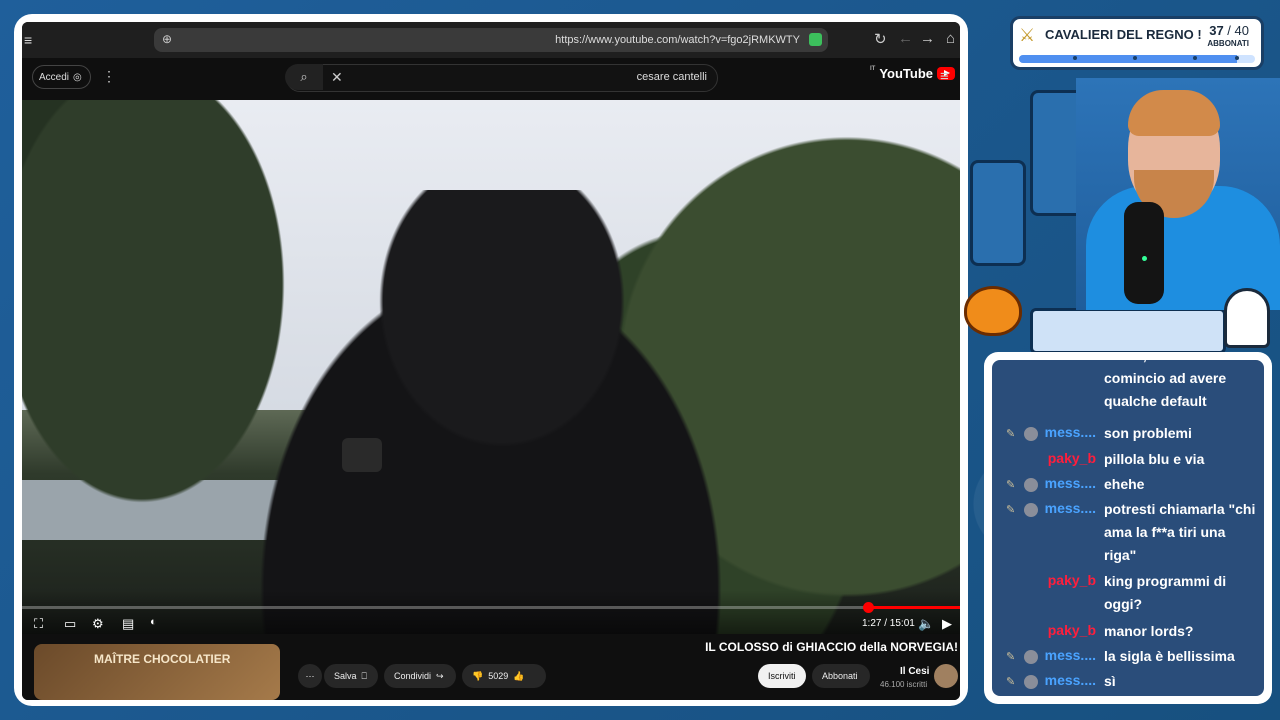 This screenshot has width=1280, height=720. Describe the element at coordinates (944, 76) in the screenshot. I see `guide-menu-icon: ≡` at that location.